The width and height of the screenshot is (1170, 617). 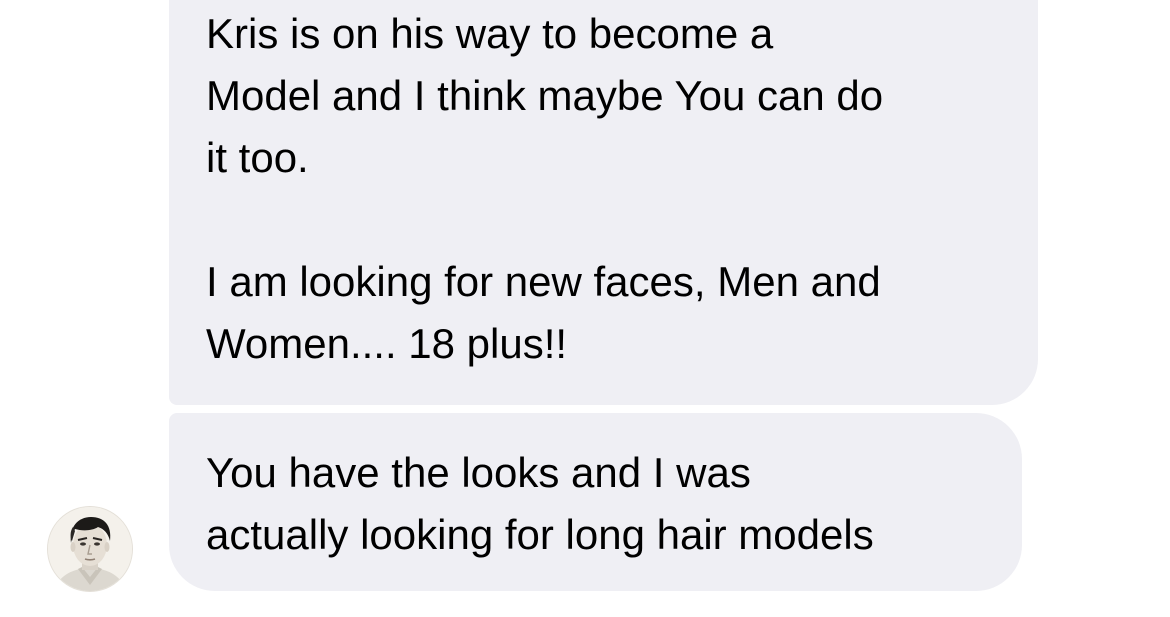 What do you see at coordinates (545, 95) in the screenshot?
I see `message-line: Model and I think maybe You can do` at bounding box center [545, 95].